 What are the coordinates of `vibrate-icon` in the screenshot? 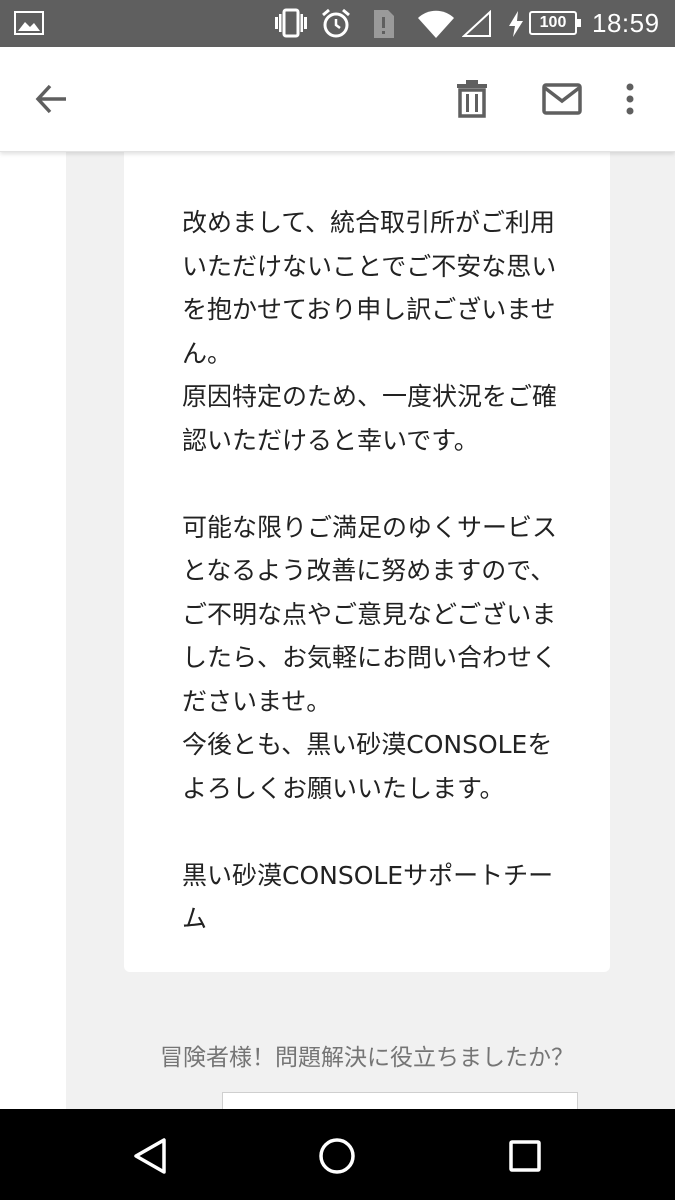 It's located at (291, 23).